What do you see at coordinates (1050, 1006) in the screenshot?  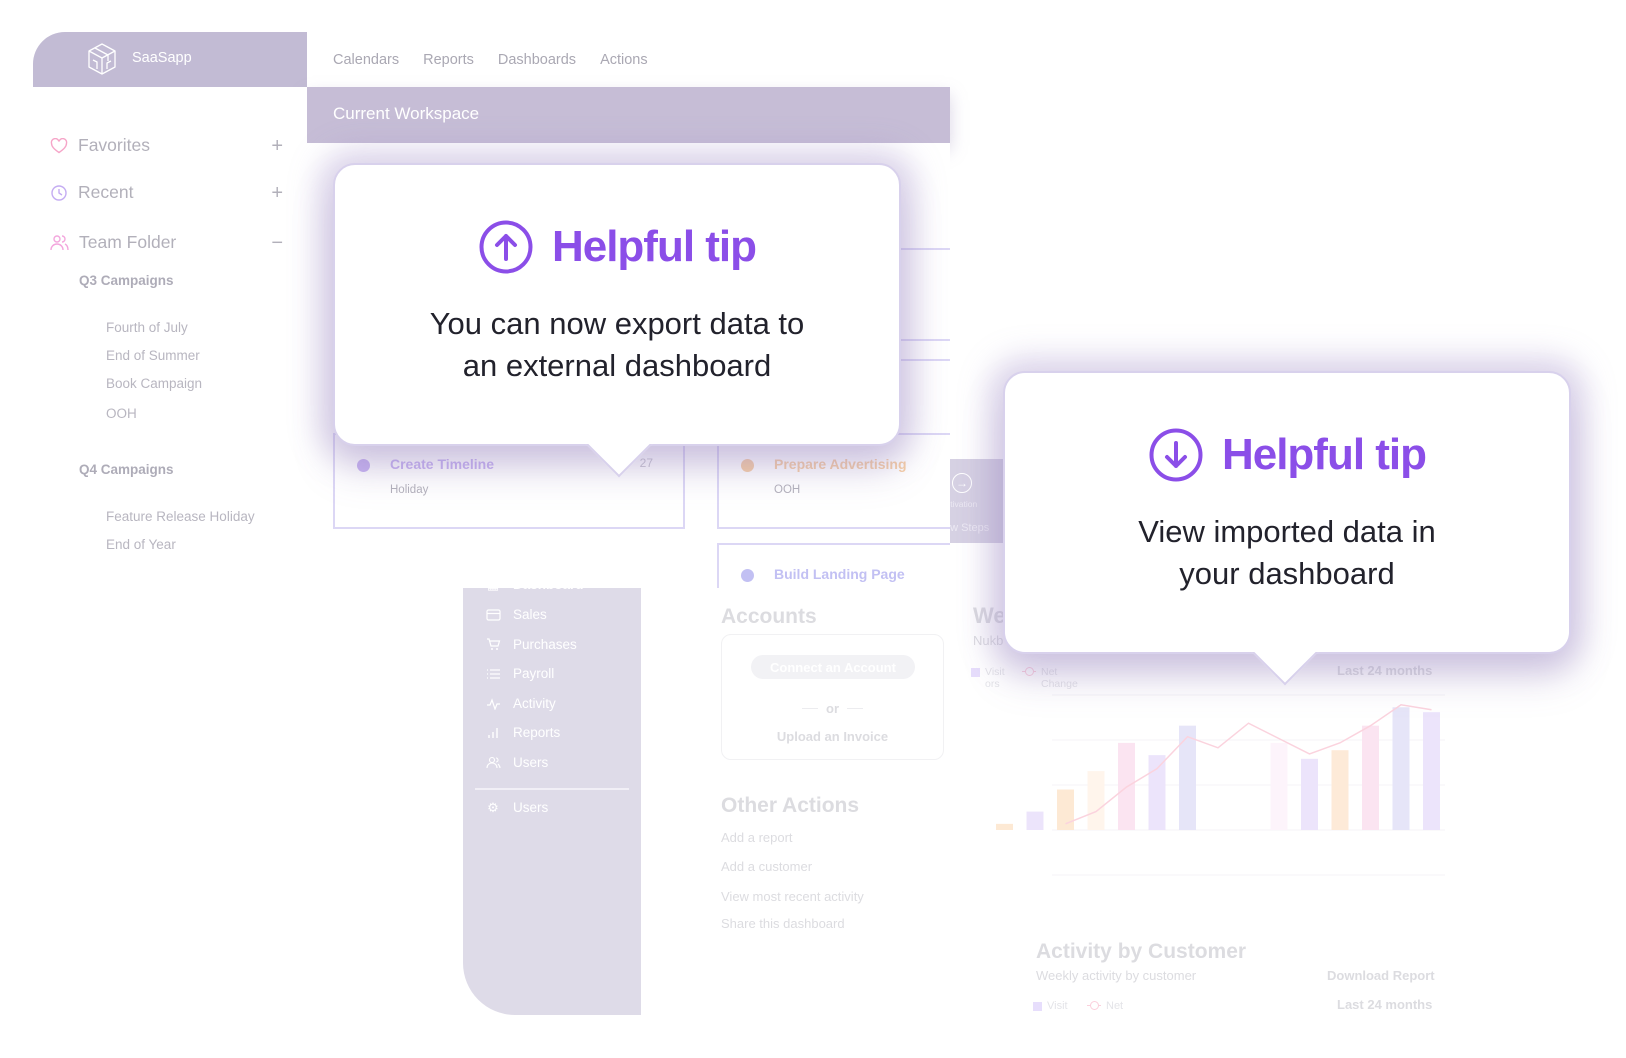 I see `activity-legend-visit: Visit` at bounding box center [1050, 1006].